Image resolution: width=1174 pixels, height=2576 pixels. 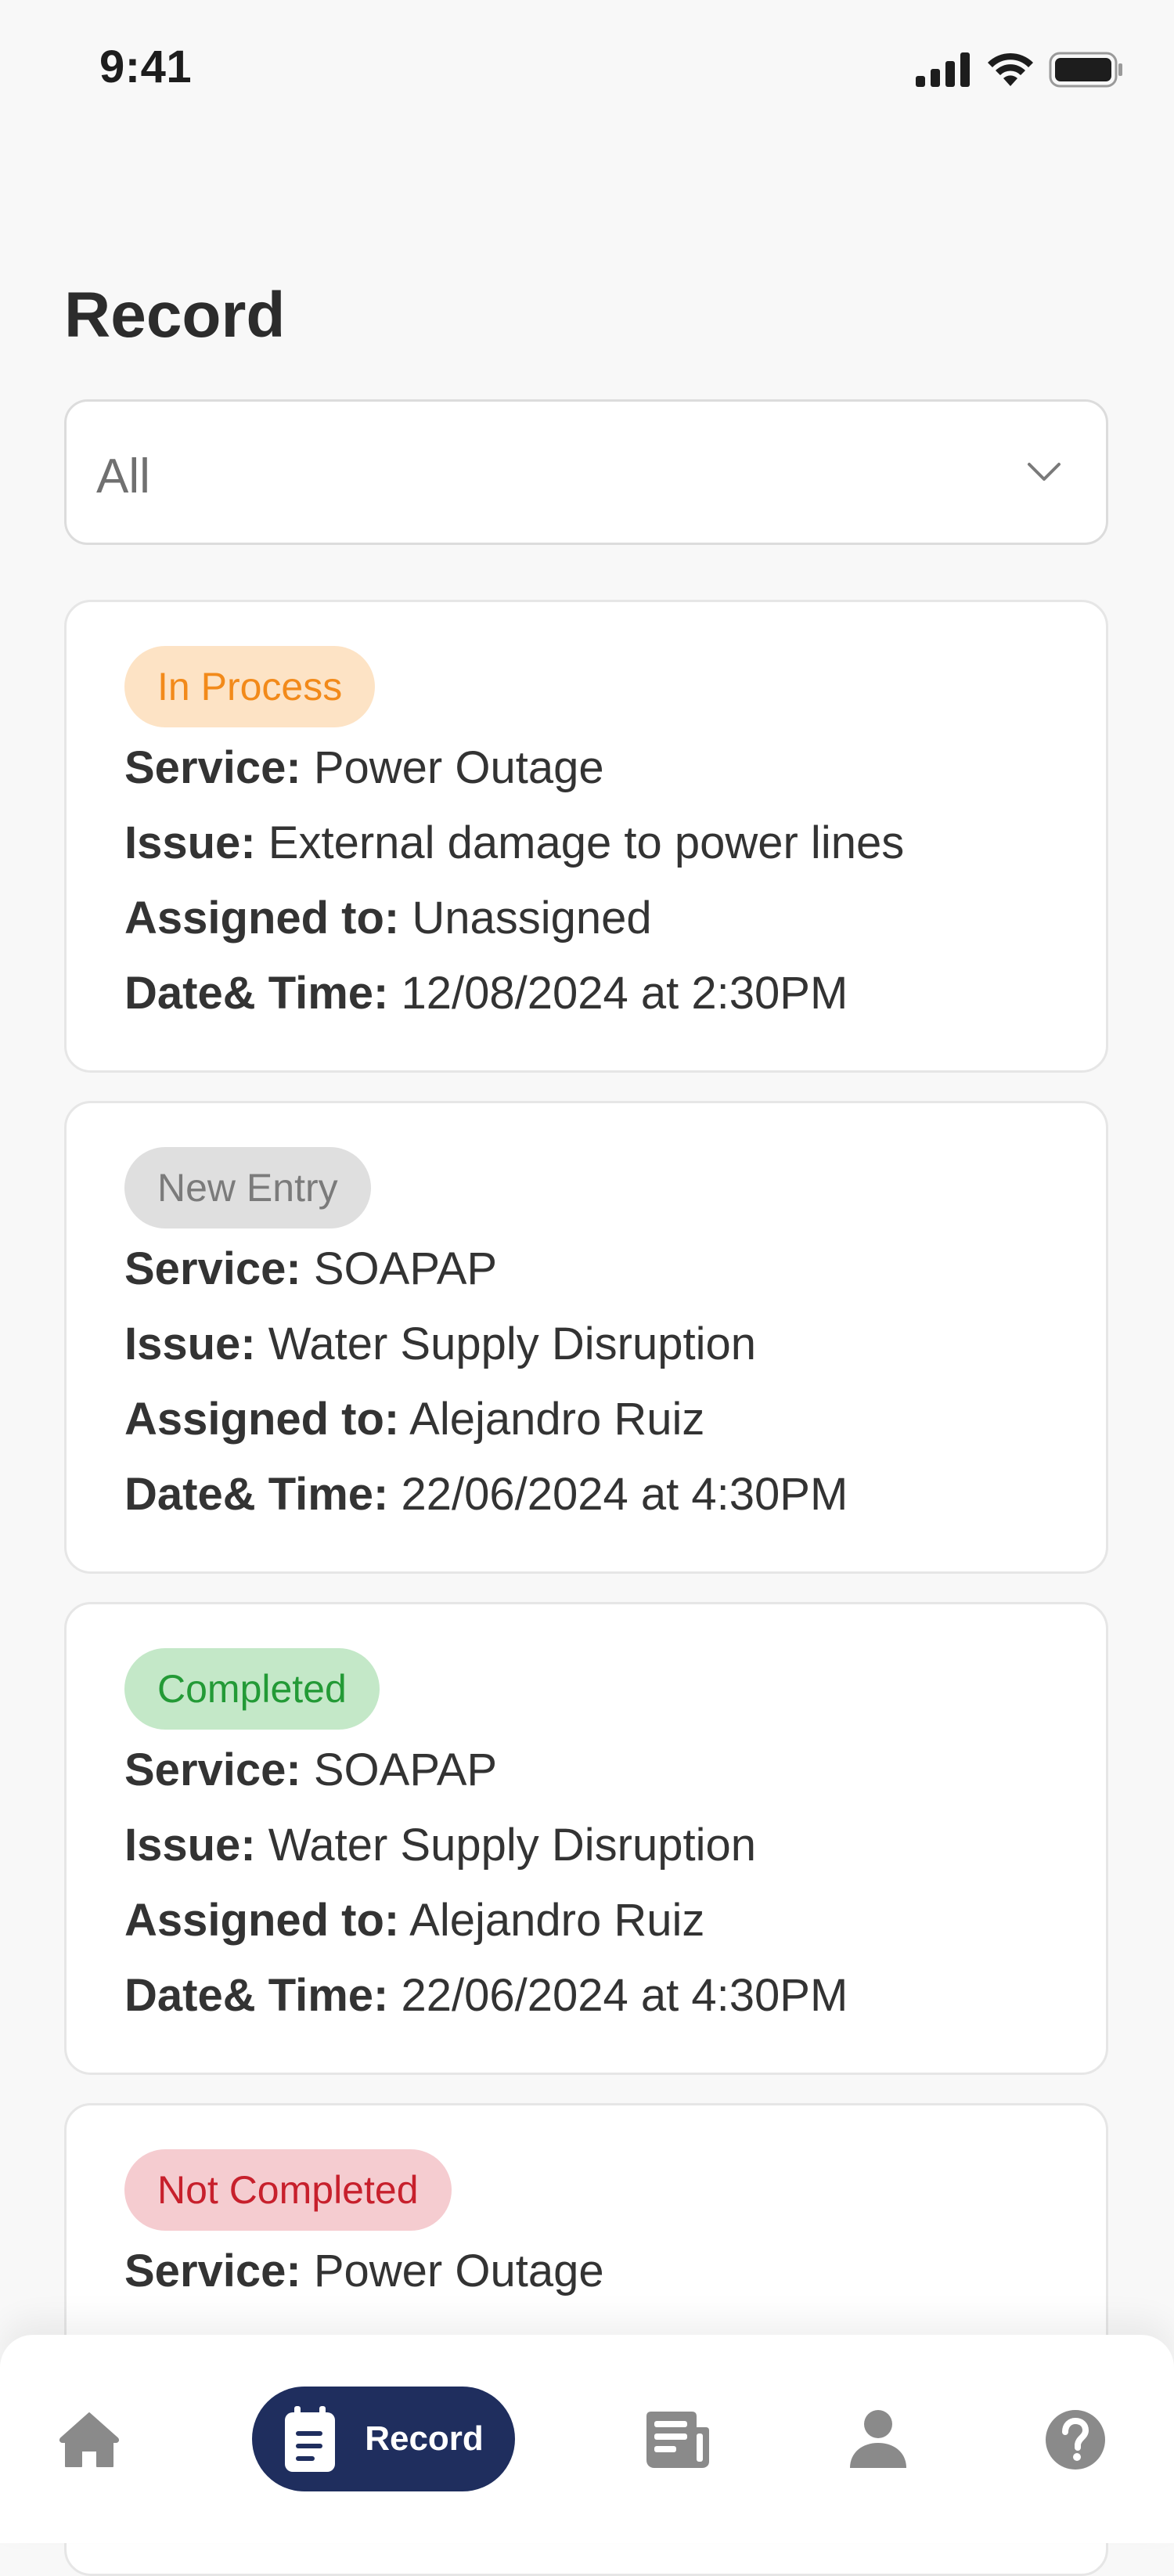 What do you see at coordinates (586, 843) in the screenshot?
I see `issue-value: External damage to power lines` at bounding box center [586, 843].